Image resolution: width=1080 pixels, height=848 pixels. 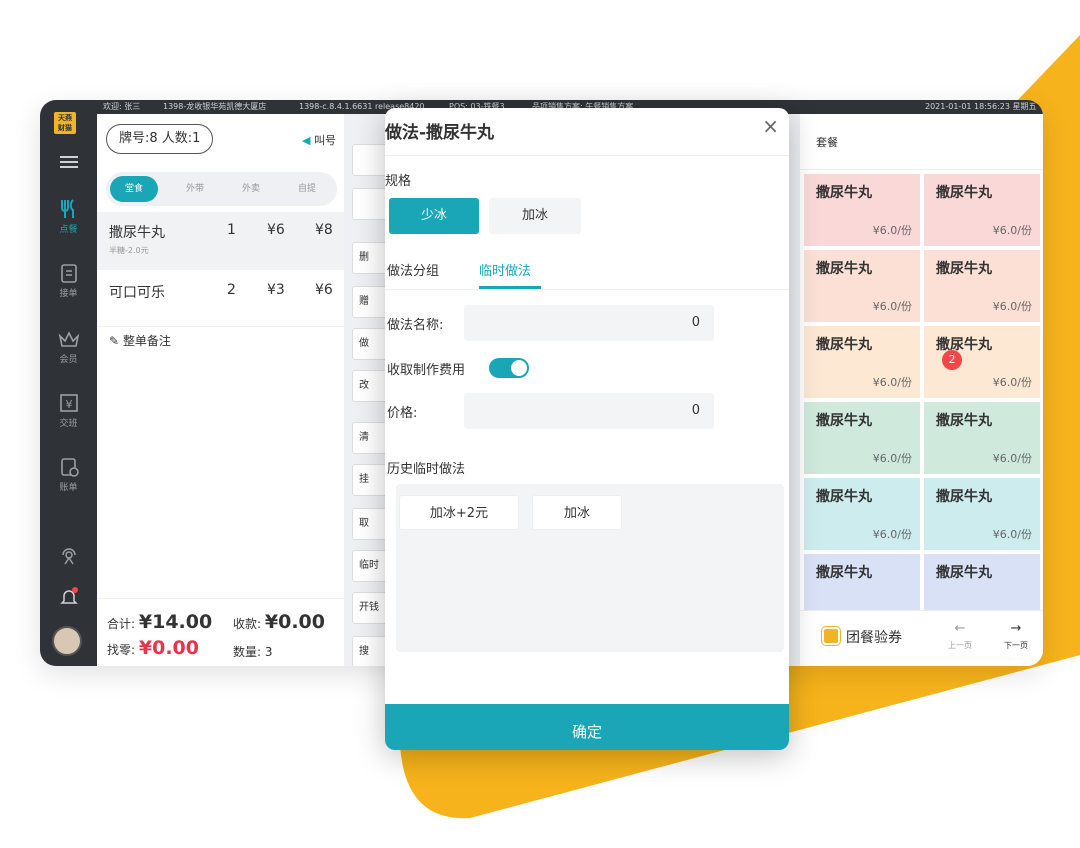 What do you see at coordinates (68, 488) in the screenshot?
I see `sidebar-item-label: 账单` at bounding box center [68, 488].